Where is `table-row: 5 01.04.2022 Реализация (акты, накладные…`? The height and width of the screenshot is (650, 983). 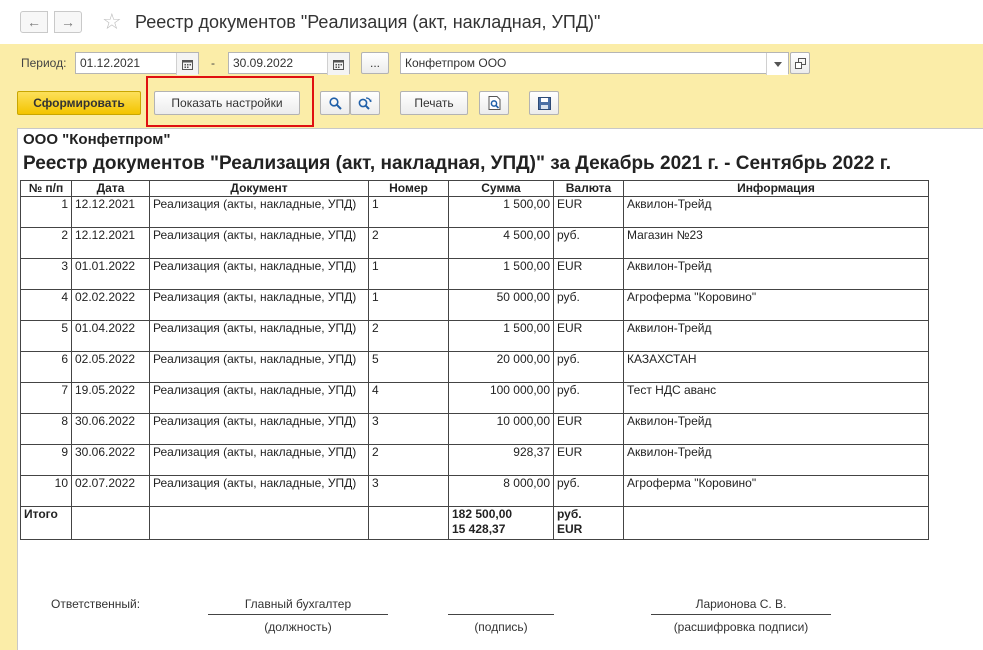 table-row: 5 01.04.2022 Реализация (акты, накладные… is located at coordinates (474, 336).